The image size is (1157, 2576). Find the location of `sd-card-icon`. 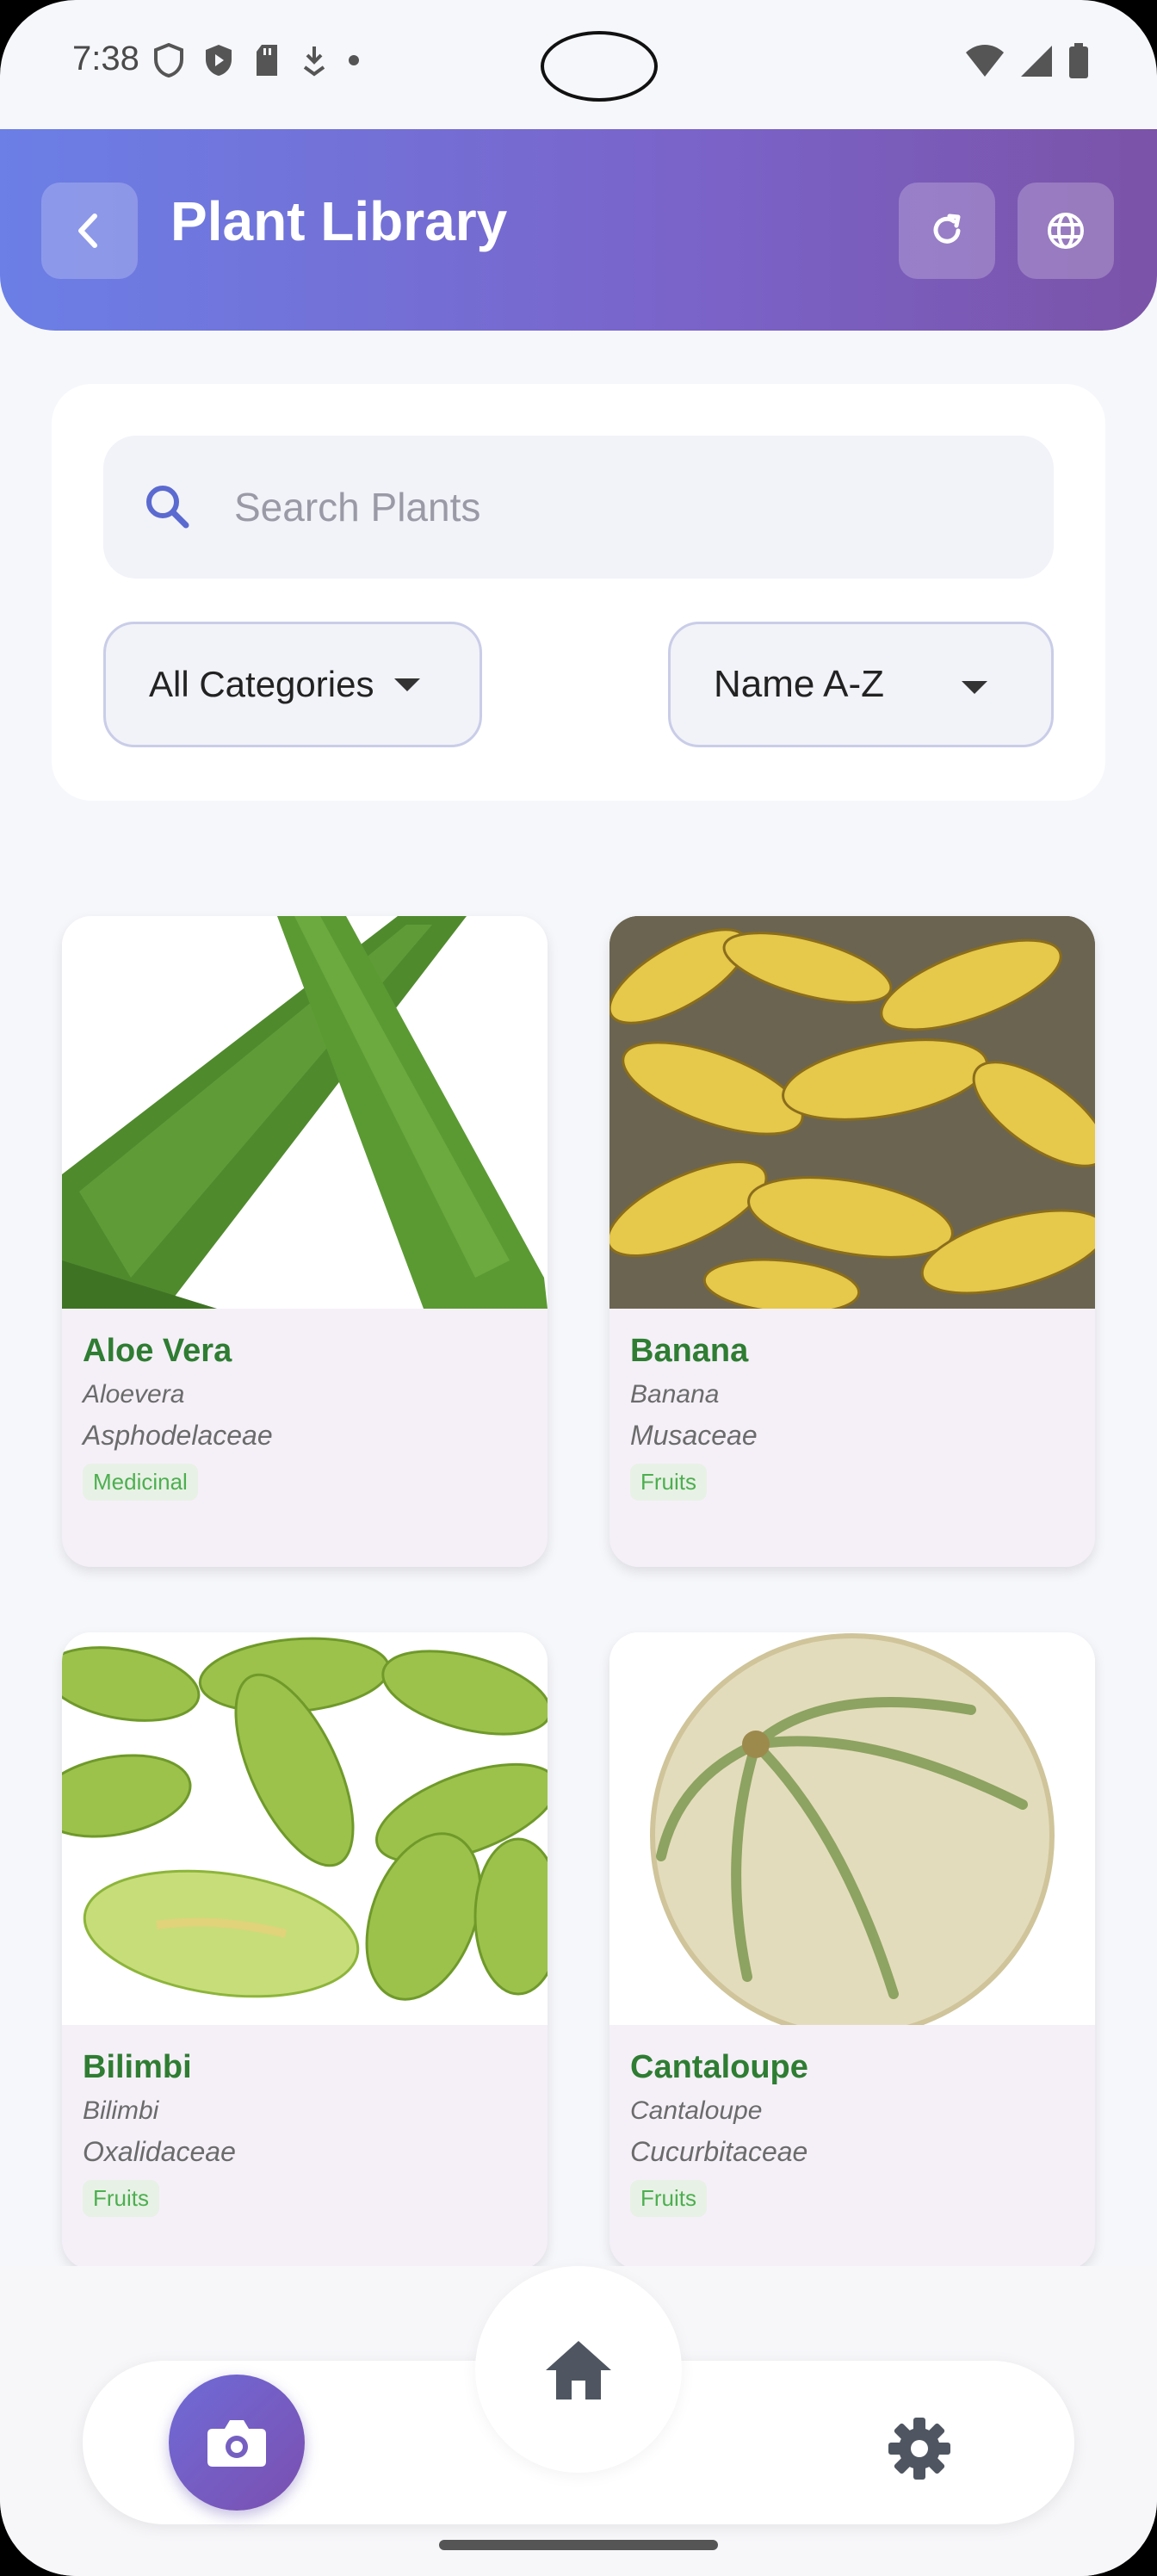

sd-card-icon is located at coordinates (267, 61).